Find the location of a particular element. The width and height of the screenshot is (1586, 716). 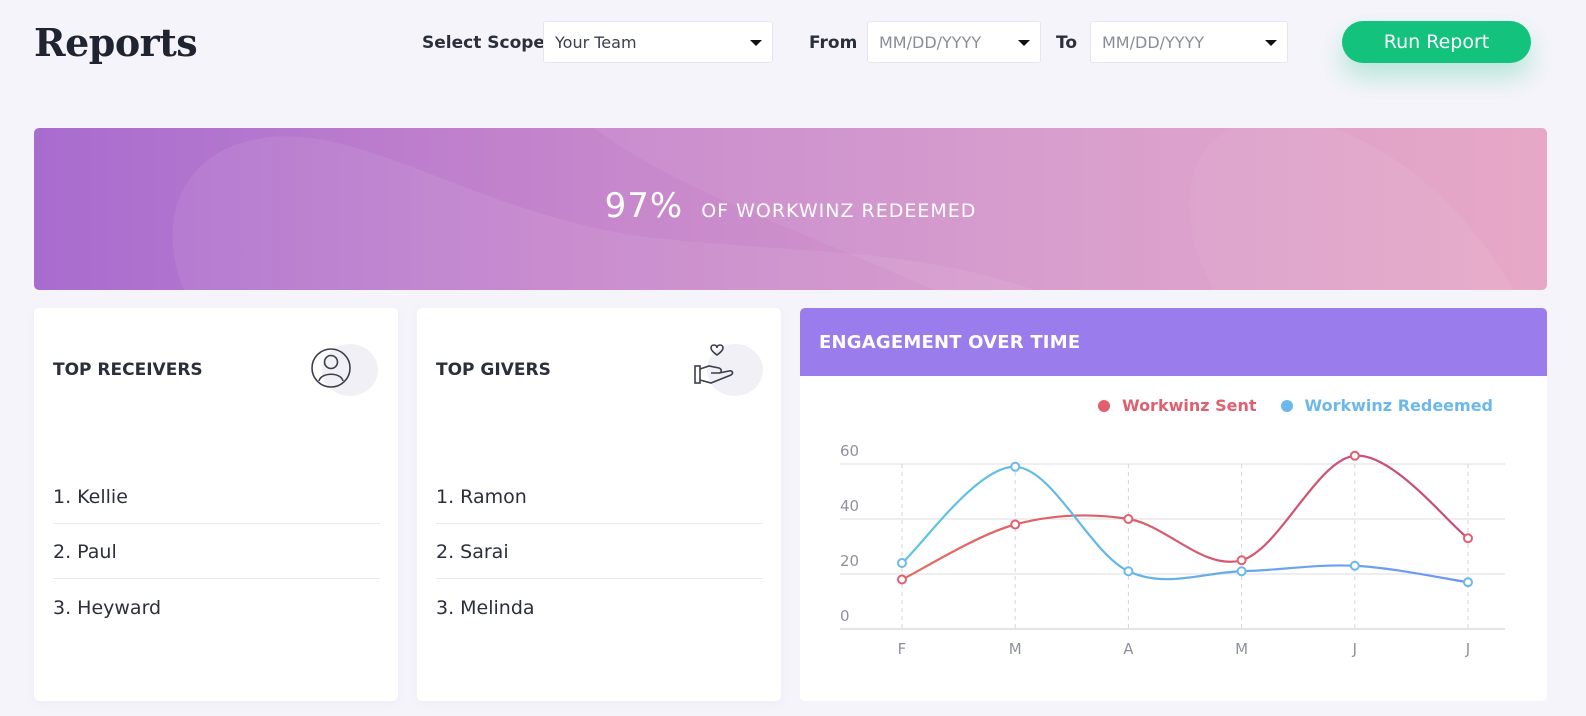

chart-legend: Workwinz Sent Workwinz Redeemed is located at coordinates (1295, 405).